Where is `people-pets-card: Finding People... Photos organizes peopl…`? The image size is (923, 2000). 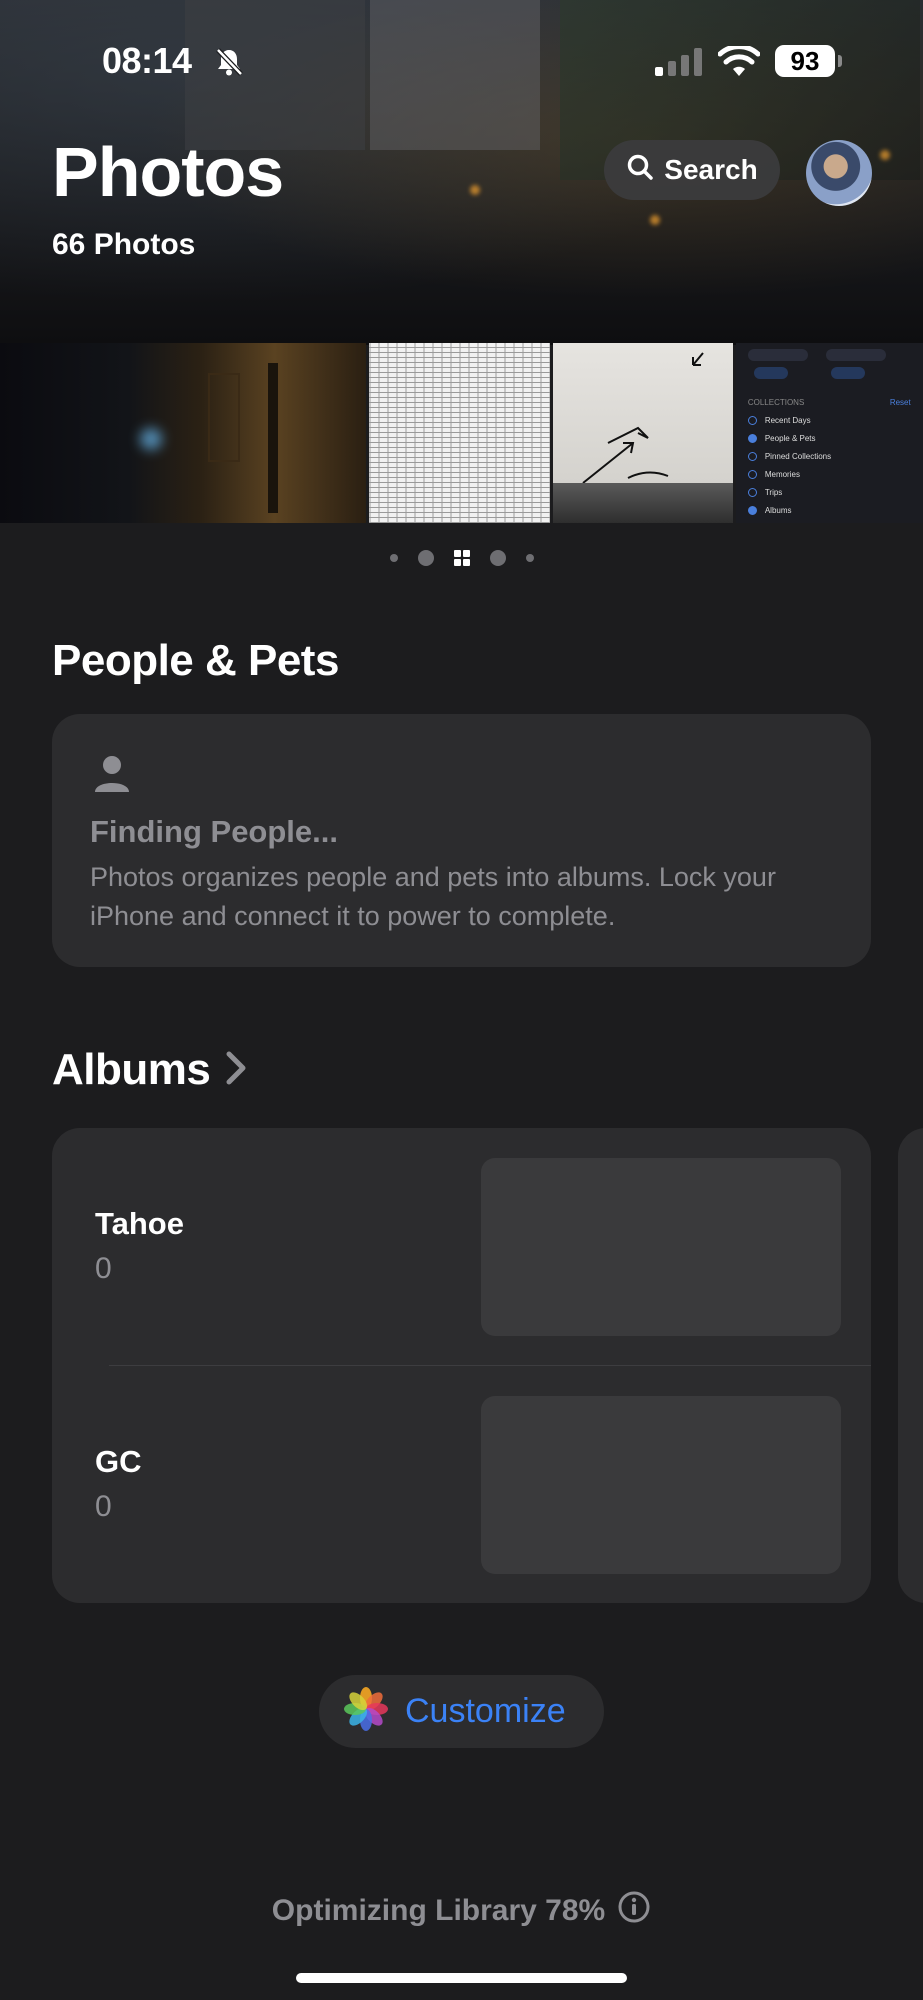 people-pets-card: Finding People... Photos organizes peopl… is located at coordinates (461, 840).